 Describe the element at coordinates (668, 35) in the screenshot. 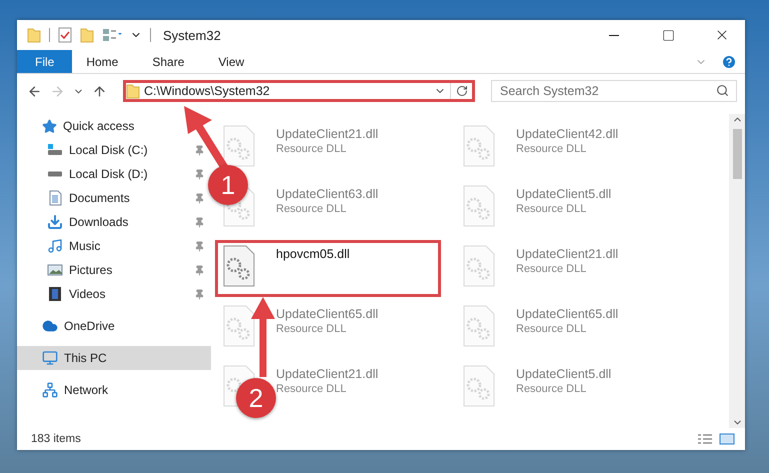

I see `maximize-icon` at that location.